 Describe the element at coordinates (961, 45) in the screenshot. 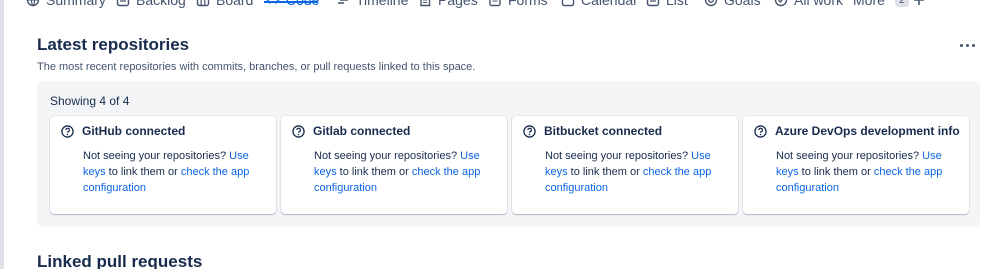

I see `more-options-icon` at that location.